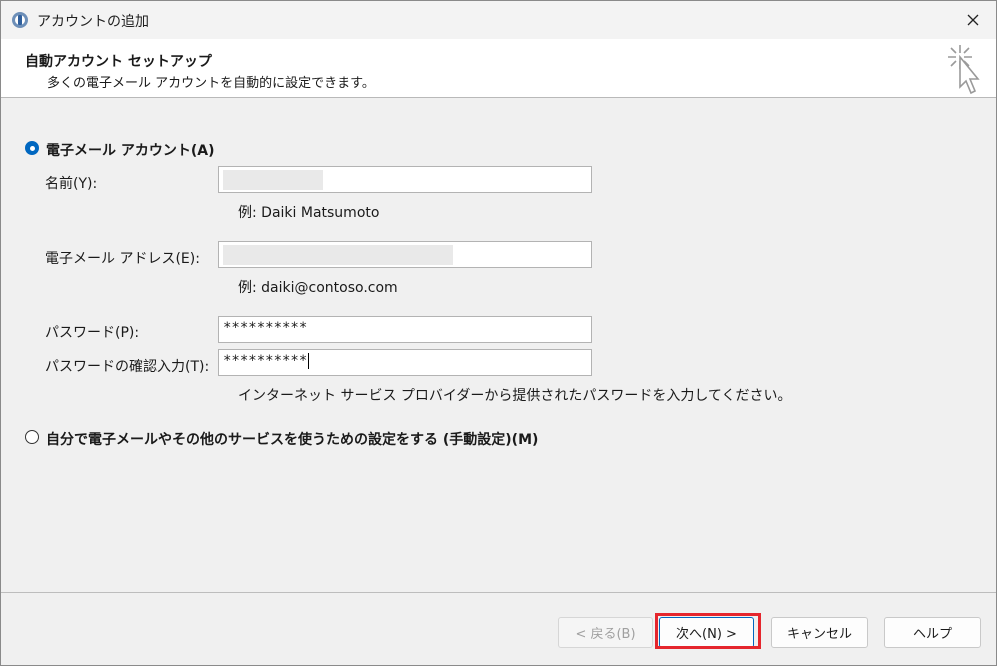 The height and width of the screenshot is (666, 997). What do you see at coordinates (265, 328) in the screenshot?
I see `password-value: **********` at bounding box center [265, 328].